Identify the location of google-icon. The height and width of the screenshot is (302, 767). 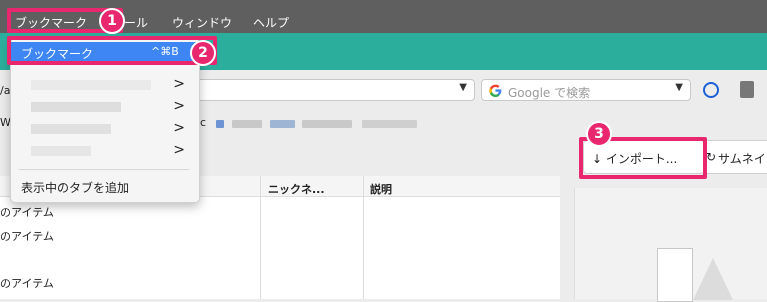
(495, 90).